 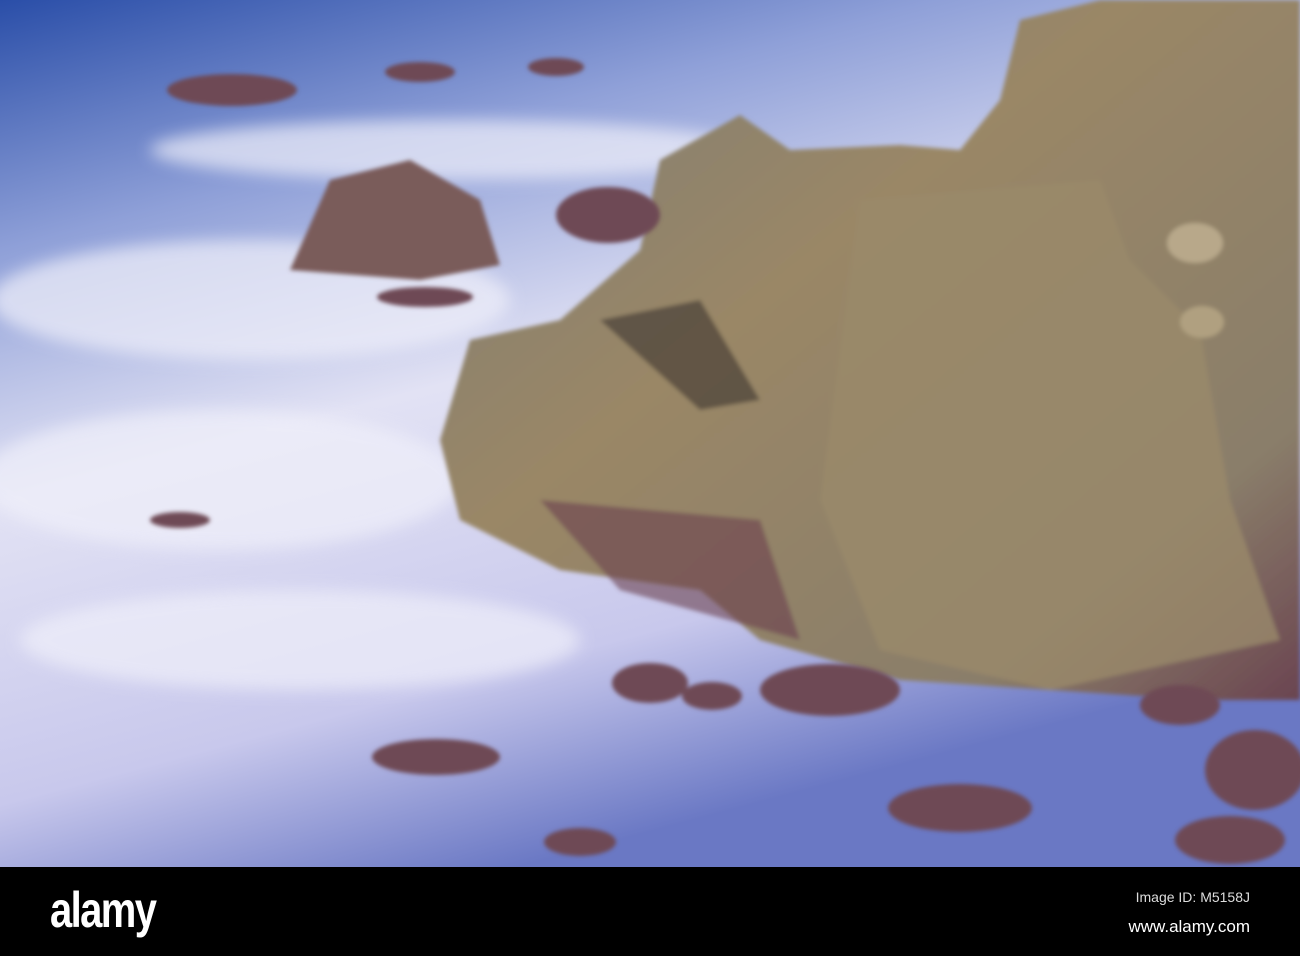 What do you see at coordinates (103, 910) in the screenshot?
I see `alamy-logo: alamy` at bounding box center [103, 910].